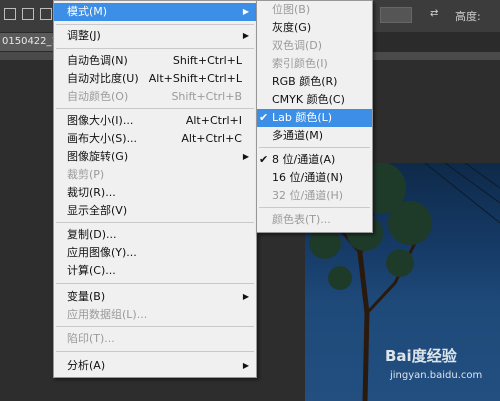 This screenshot has width=500, height=401. I want to click on height-label: 高度:, so click(468, 16).